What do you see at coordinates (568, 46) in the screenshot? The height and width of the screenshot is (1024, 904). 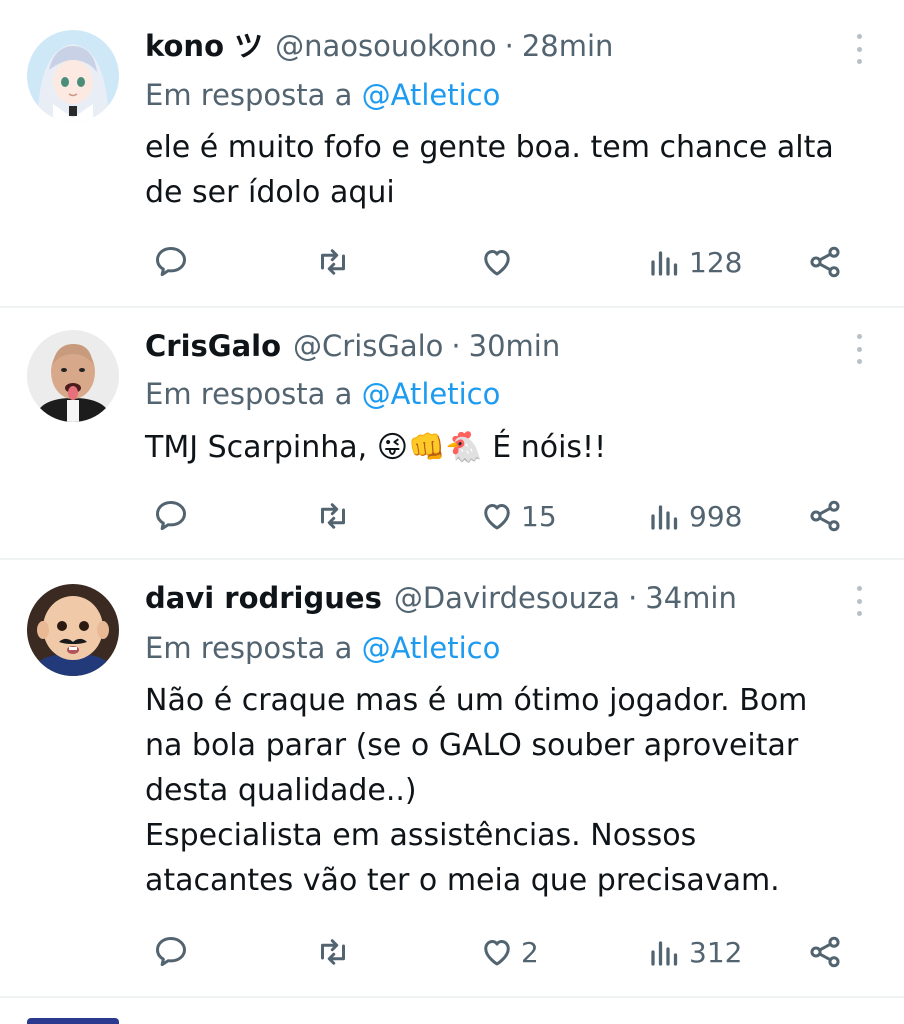 I see `timestamp: 28min` at bounding box center [568, 46].